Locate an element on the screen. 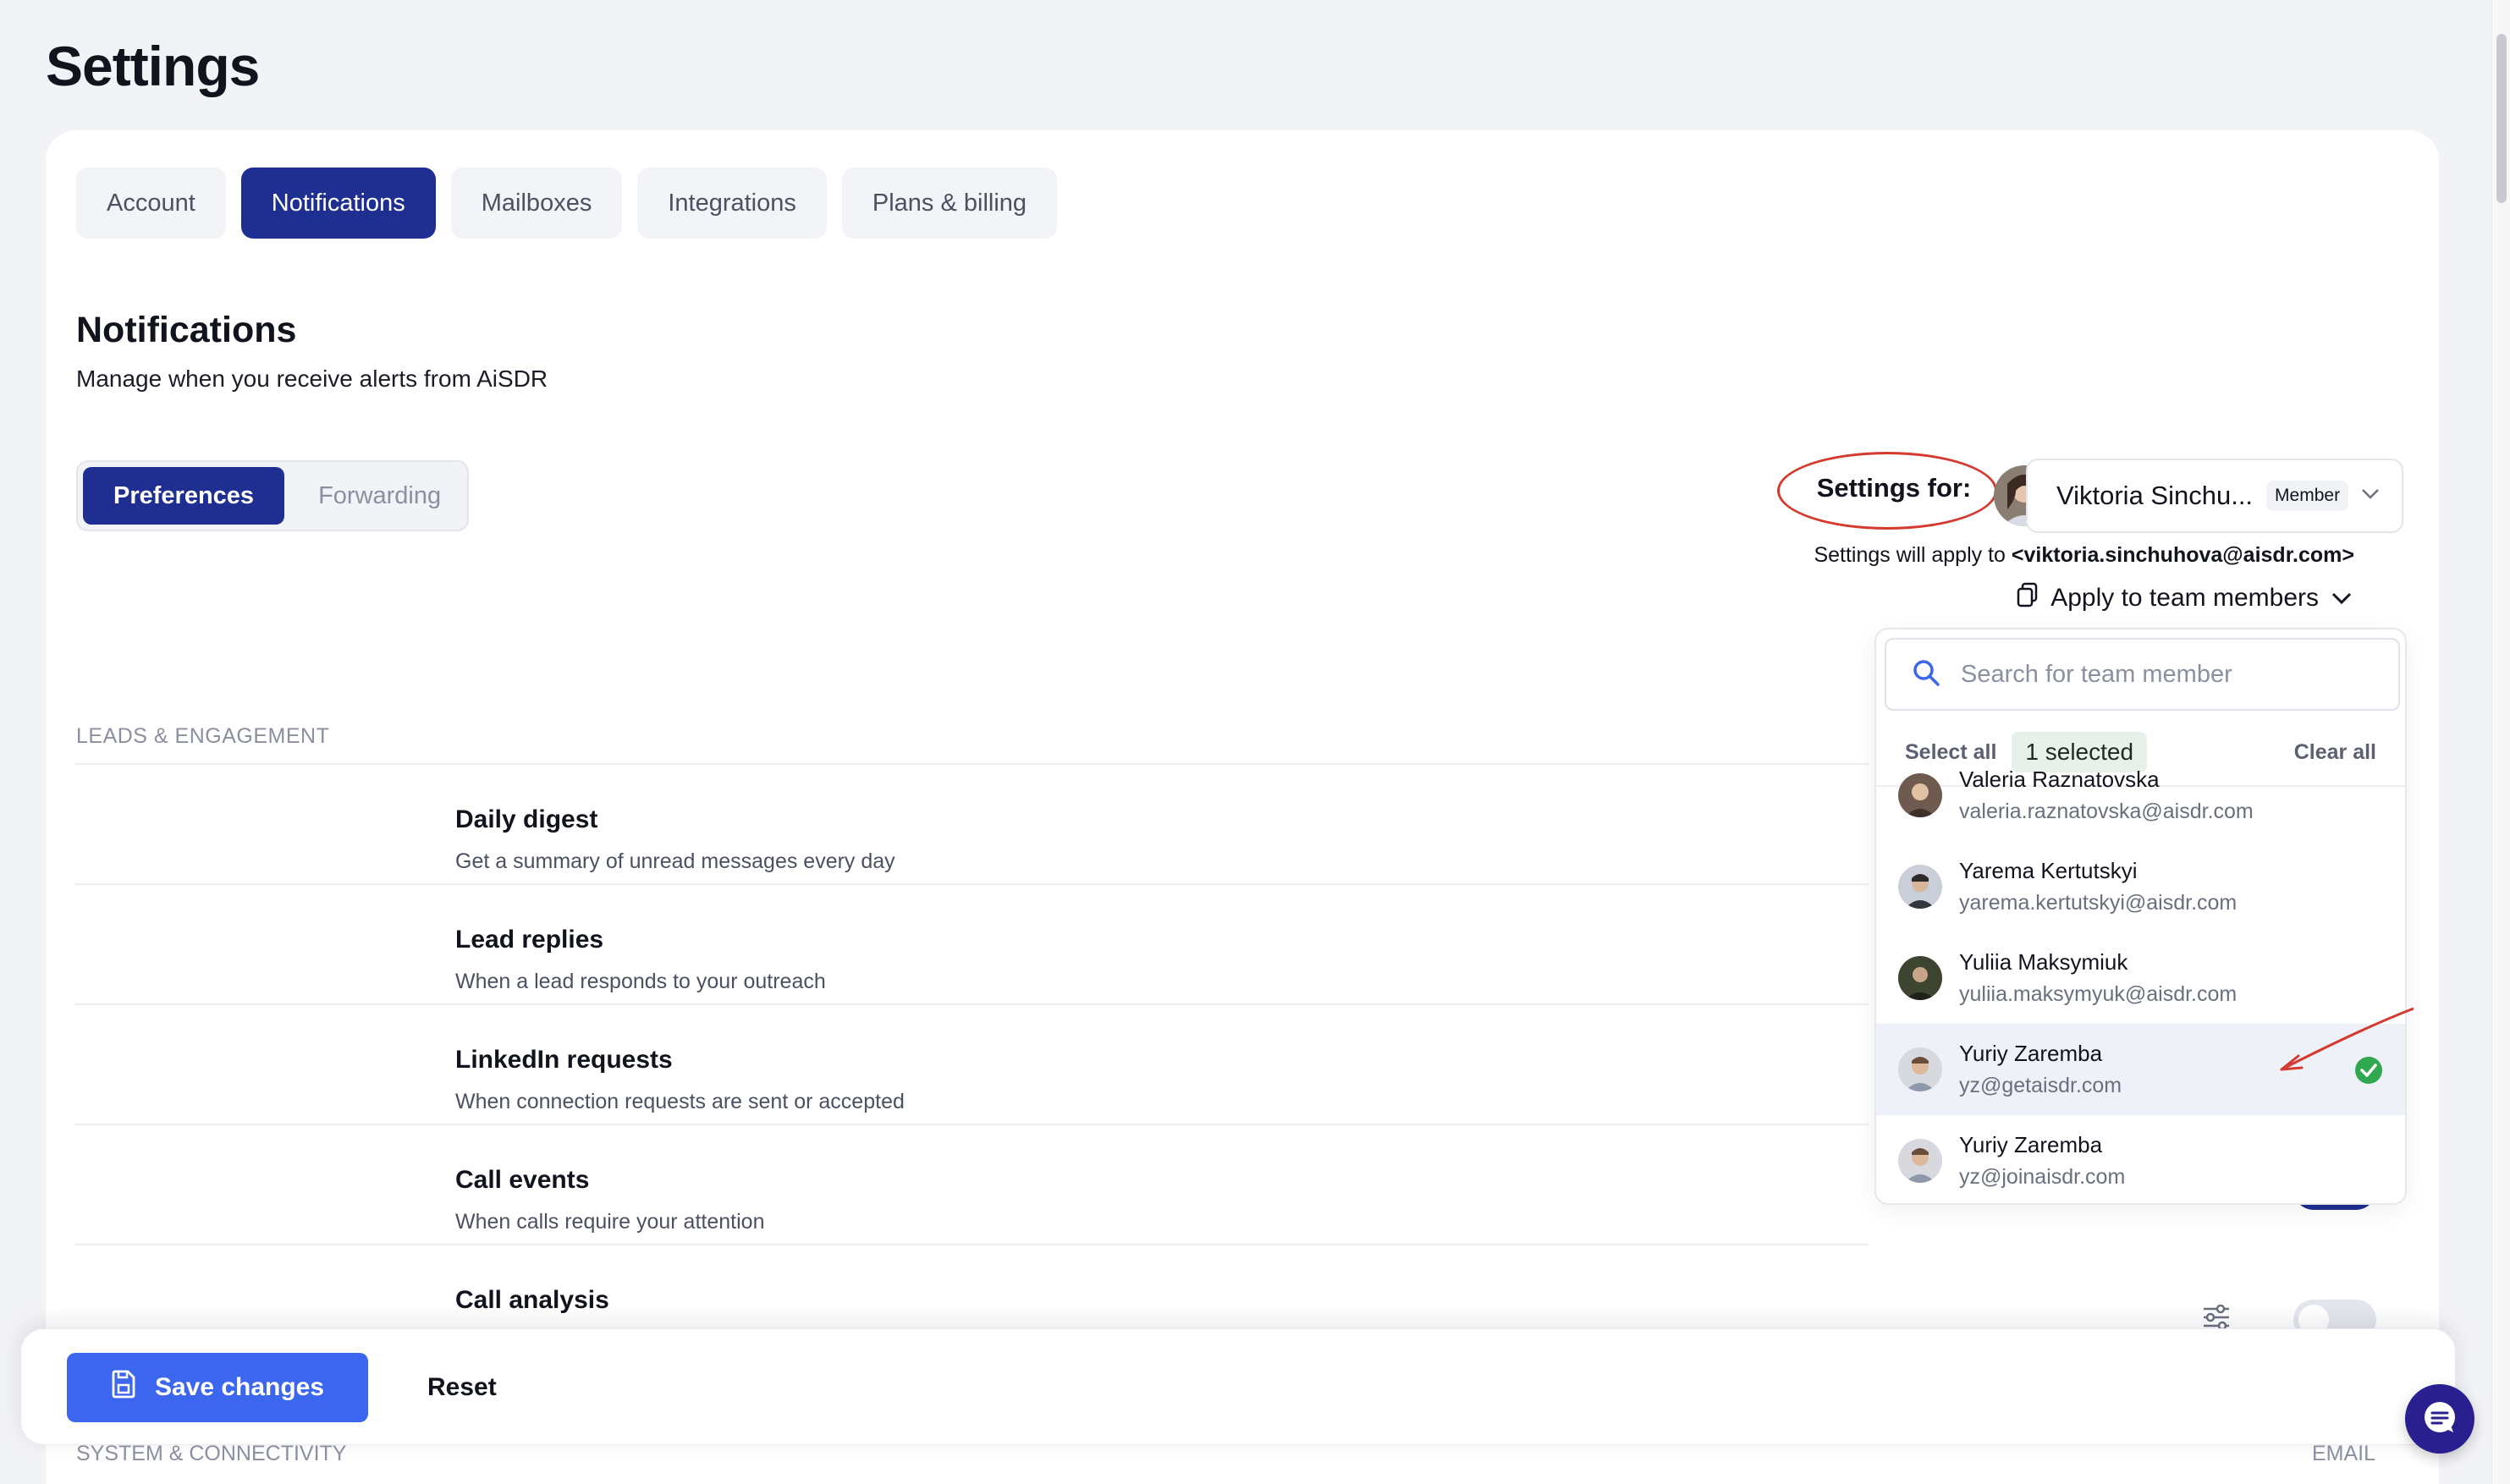  apply-to-team-button: Apply to team members is located at coordinates (2185, 598).